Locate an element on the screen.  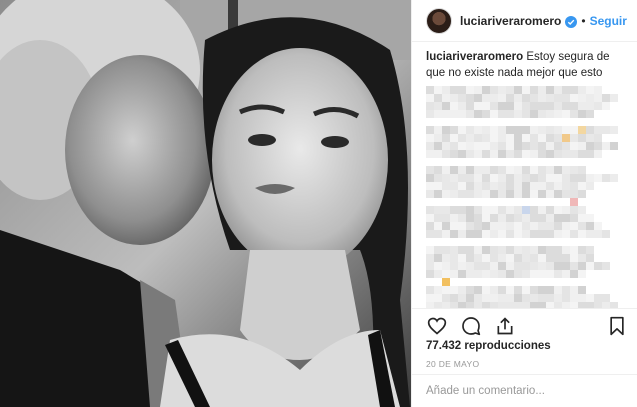
post-header: luciariveraromero • Seguir is located at coordinates (524, 21).